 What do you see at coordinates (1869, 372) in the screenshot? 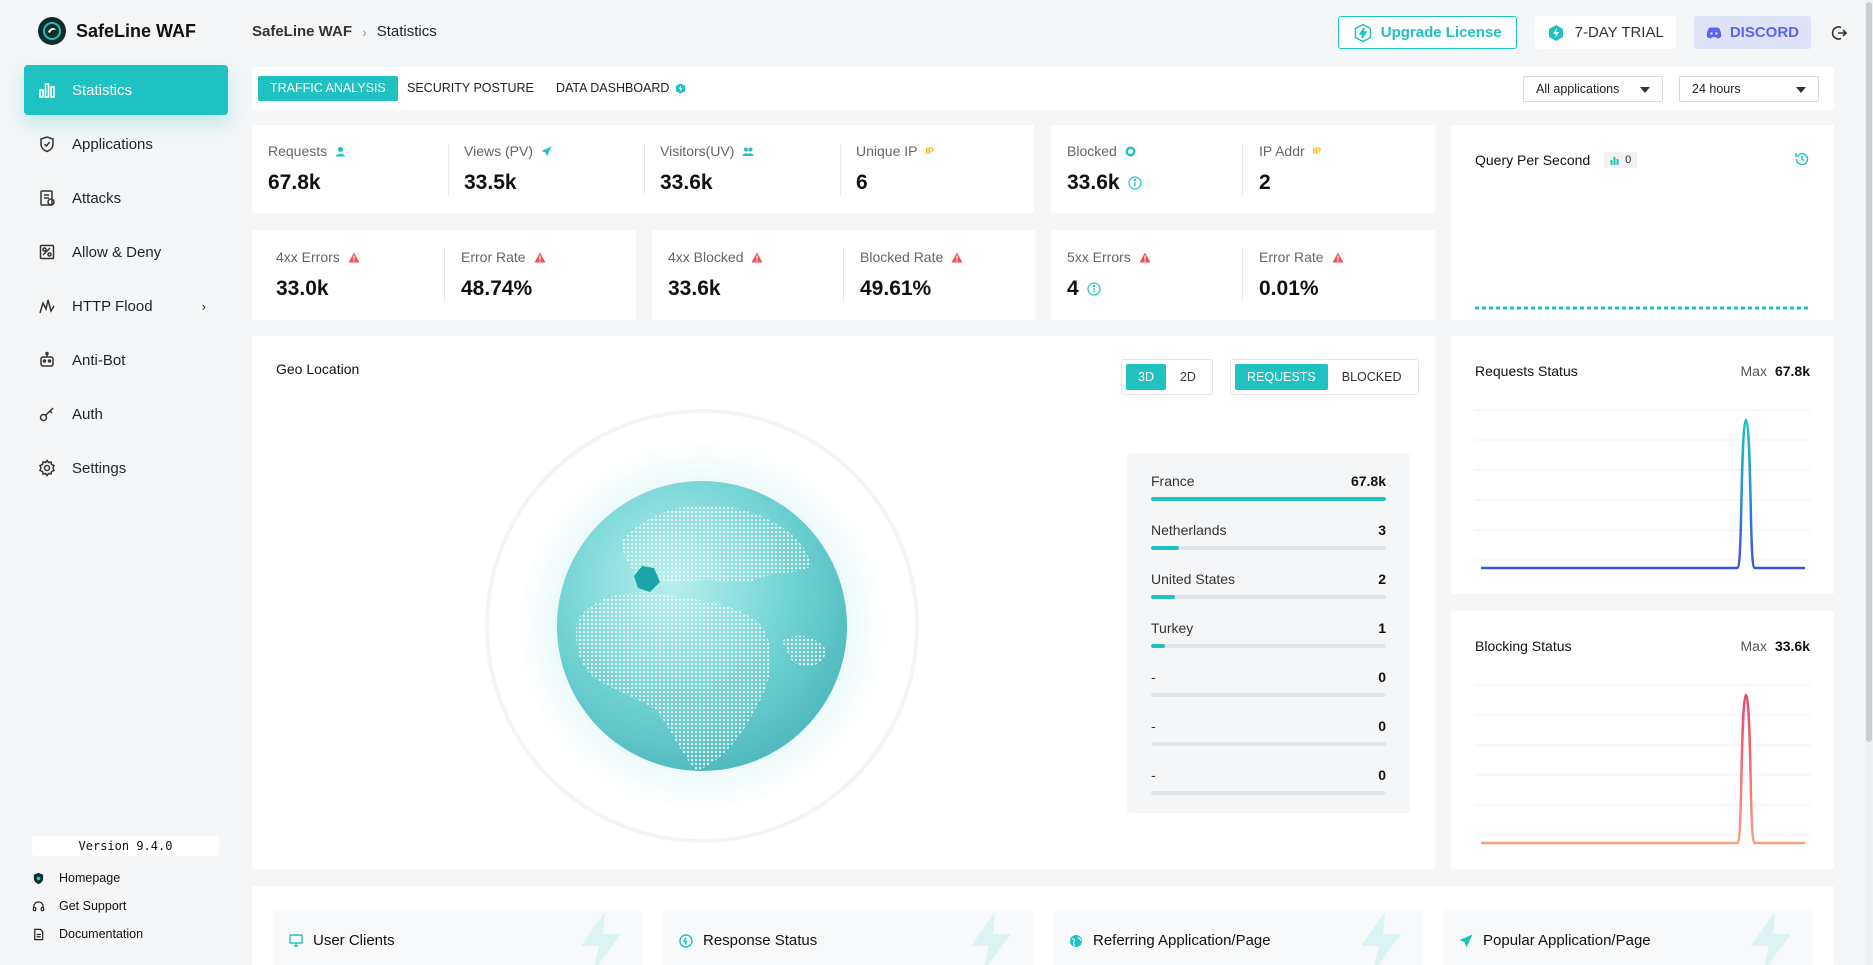
I see `scrollbar-thumb` at bounding box center [1869, 372].